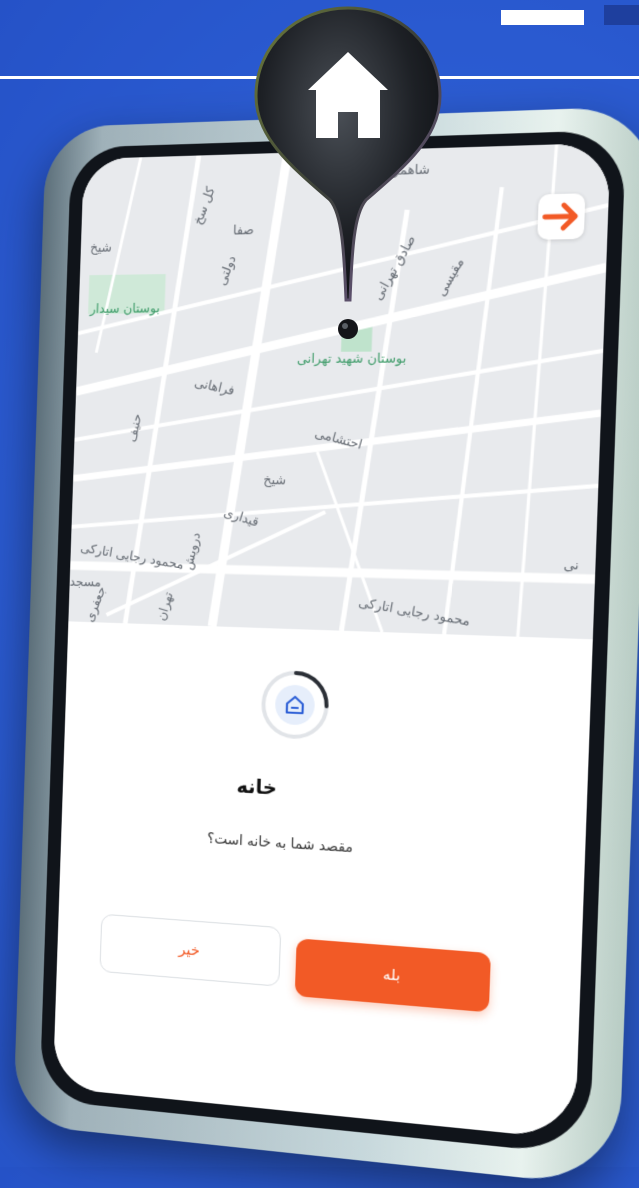 The image size is (639, 1188). I want to click on no-button: خیر, so click(190, 950).